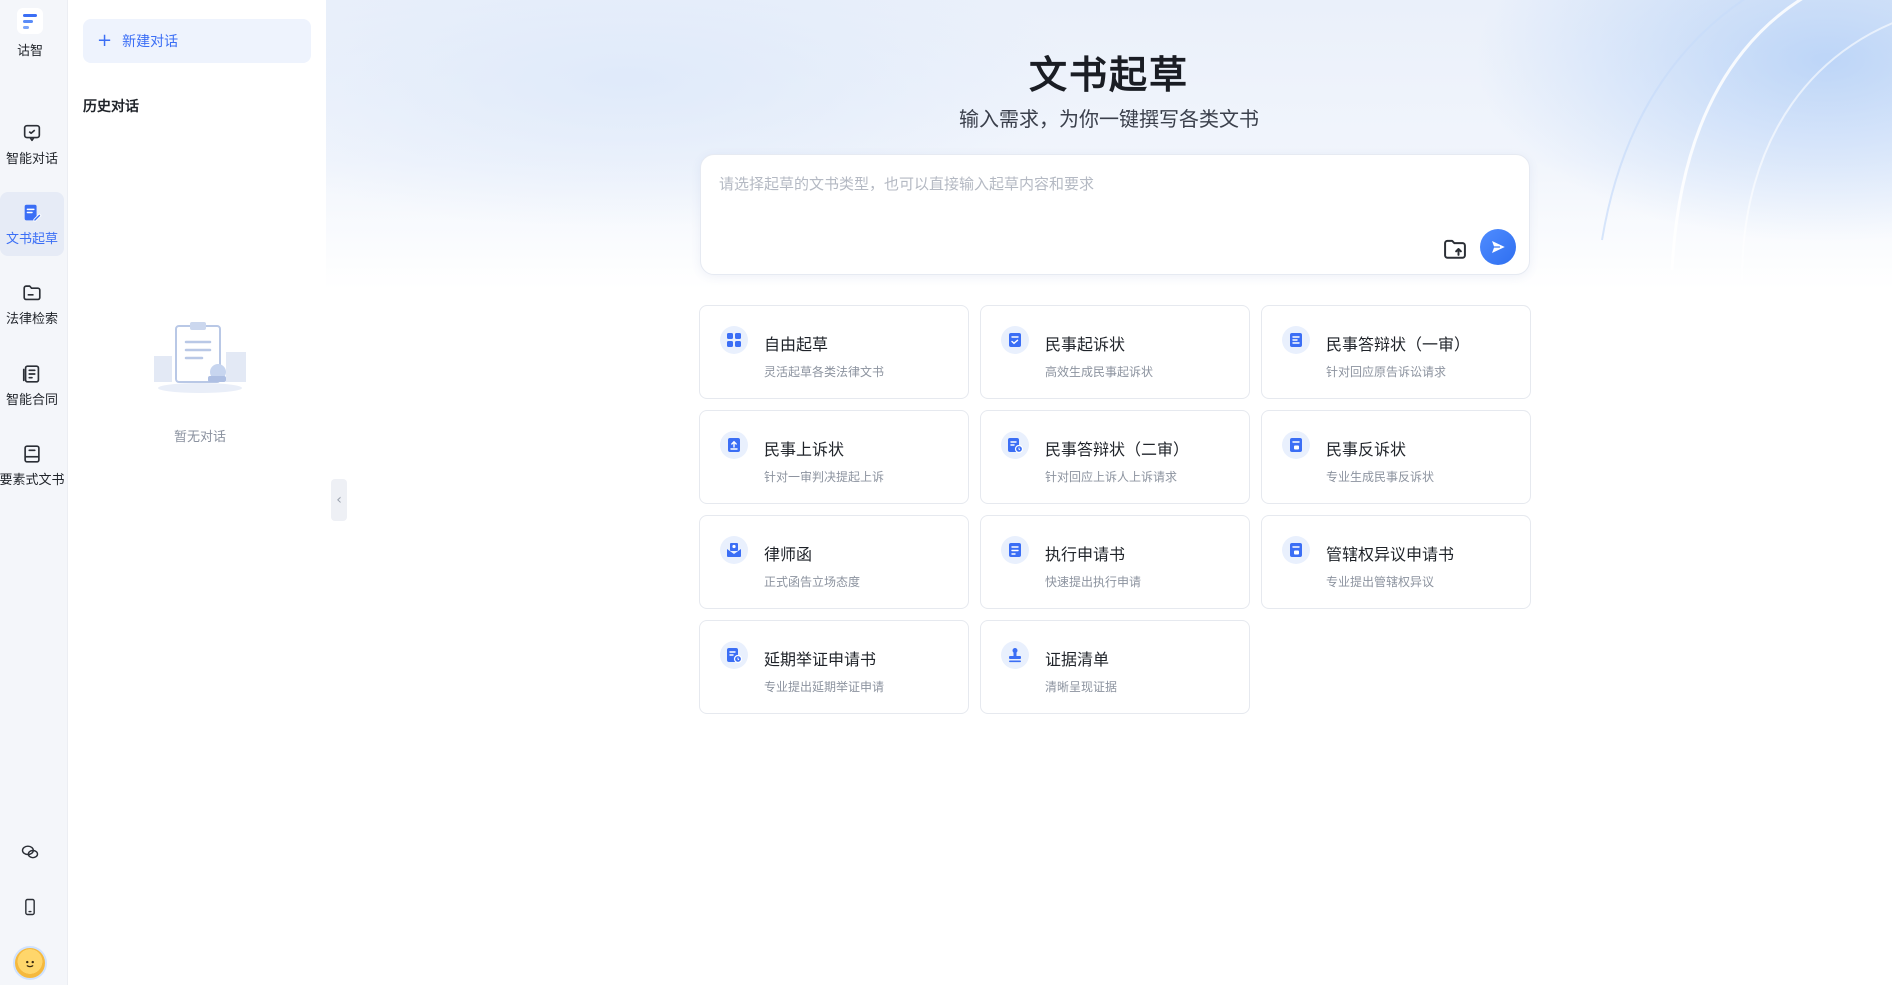  I want to click on card-description: 灵活起草各类法律文书, so click(824, 372).